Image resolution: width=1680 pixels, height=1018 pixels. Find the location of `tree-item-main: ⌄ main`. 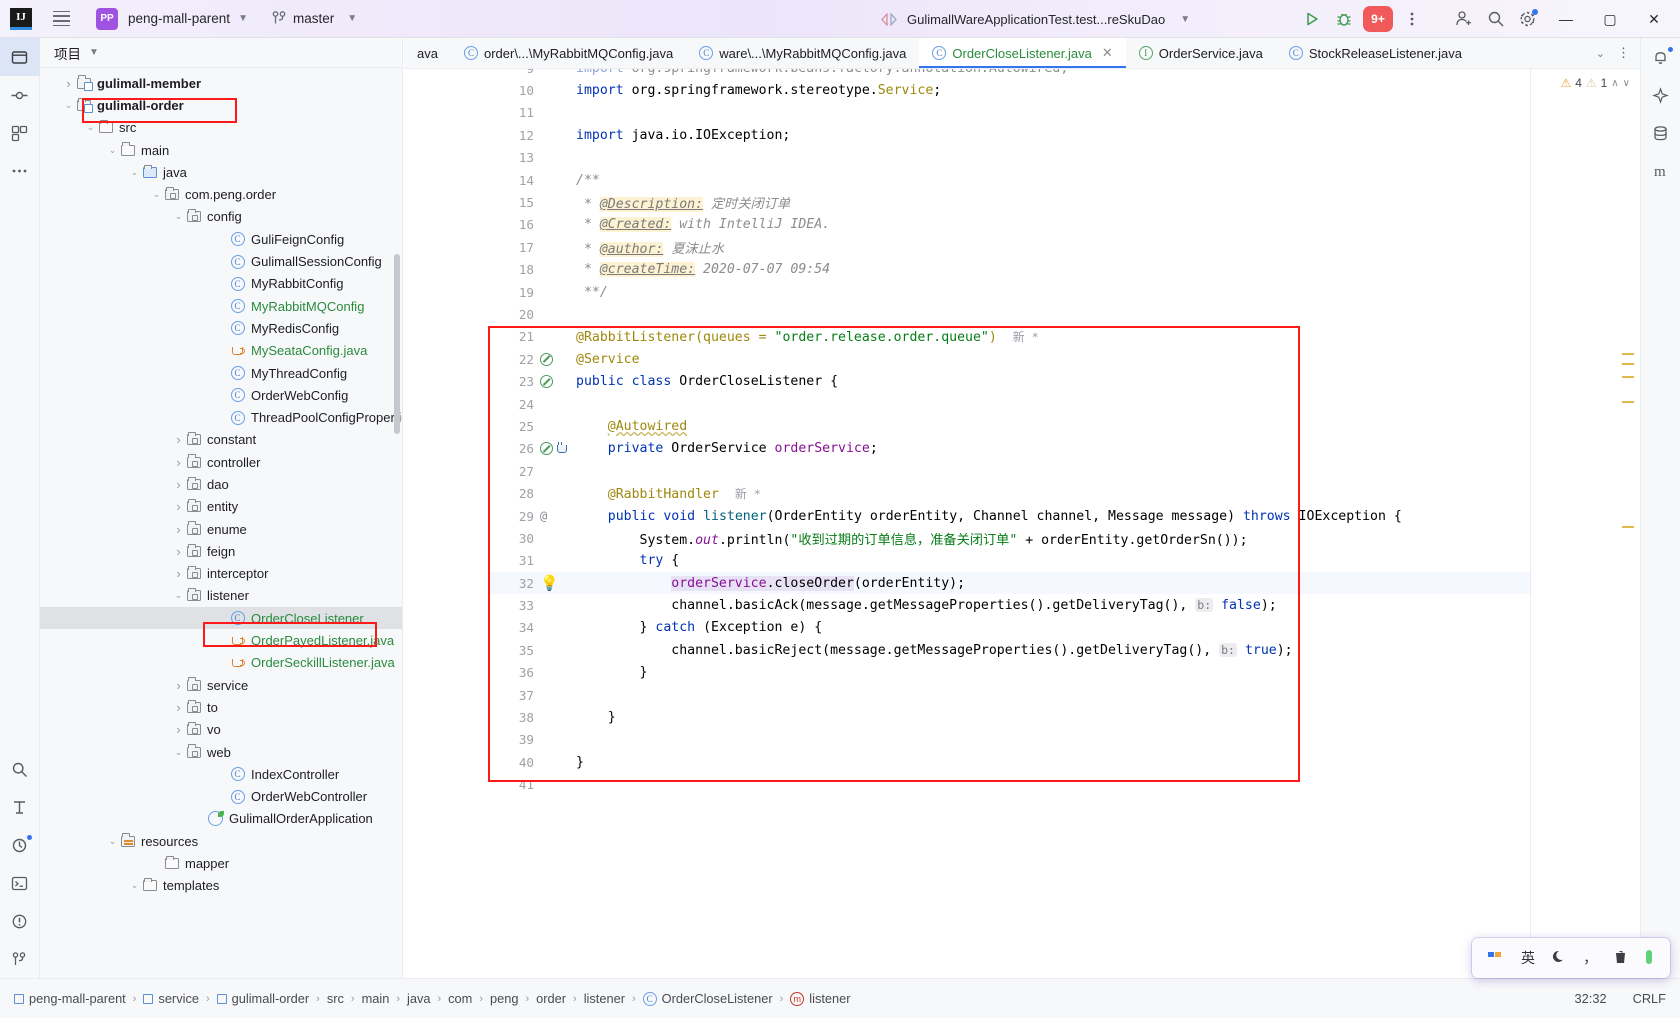

tree-item-main: ⌄ main is located at coordinates (221, 150).